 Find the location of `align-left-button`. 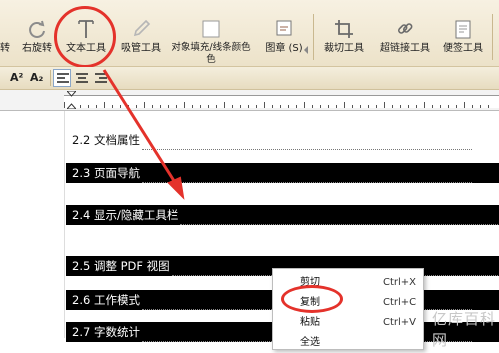

align-left-button is located at coordinates (62, 78).